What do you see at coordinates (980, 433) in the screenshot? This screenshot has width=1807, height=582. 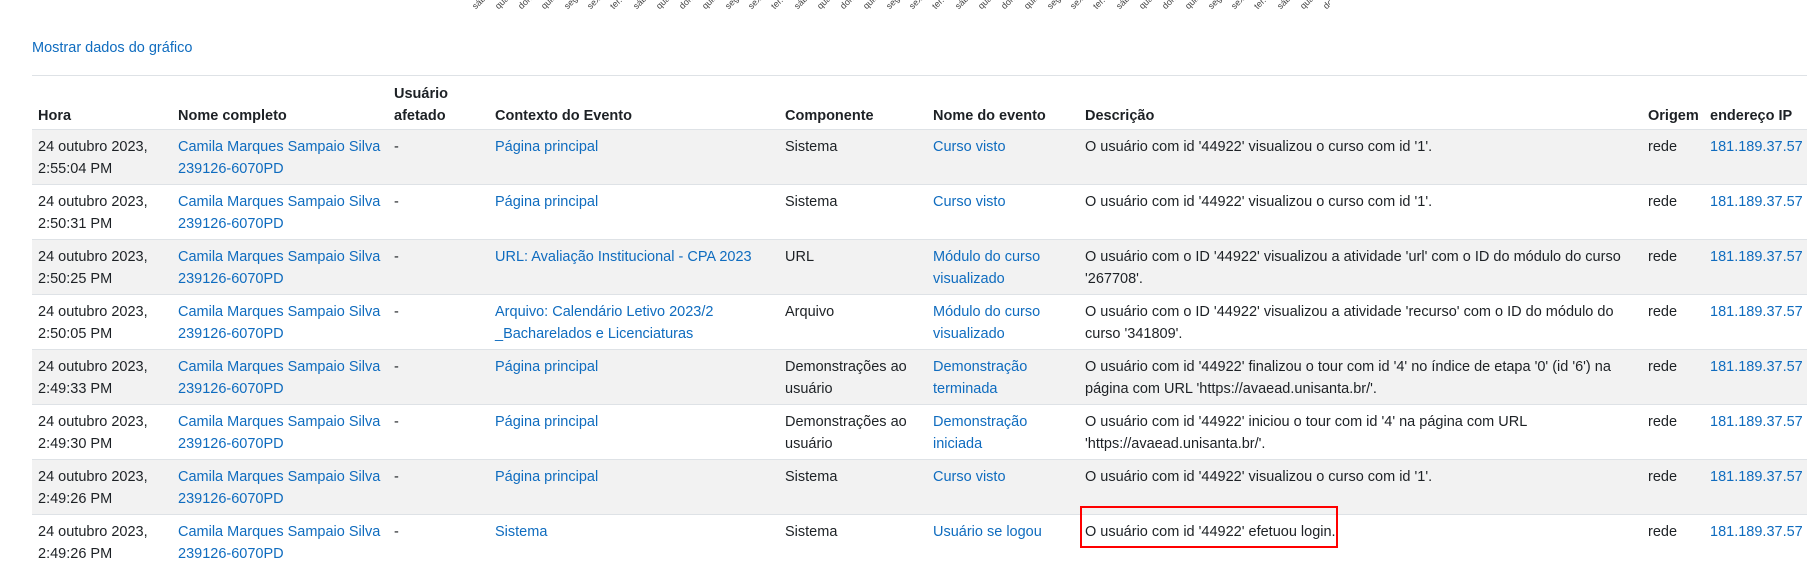 I see `cell-nome-evento-link: Demonstração iniciada` at bounding box center [980, 433].